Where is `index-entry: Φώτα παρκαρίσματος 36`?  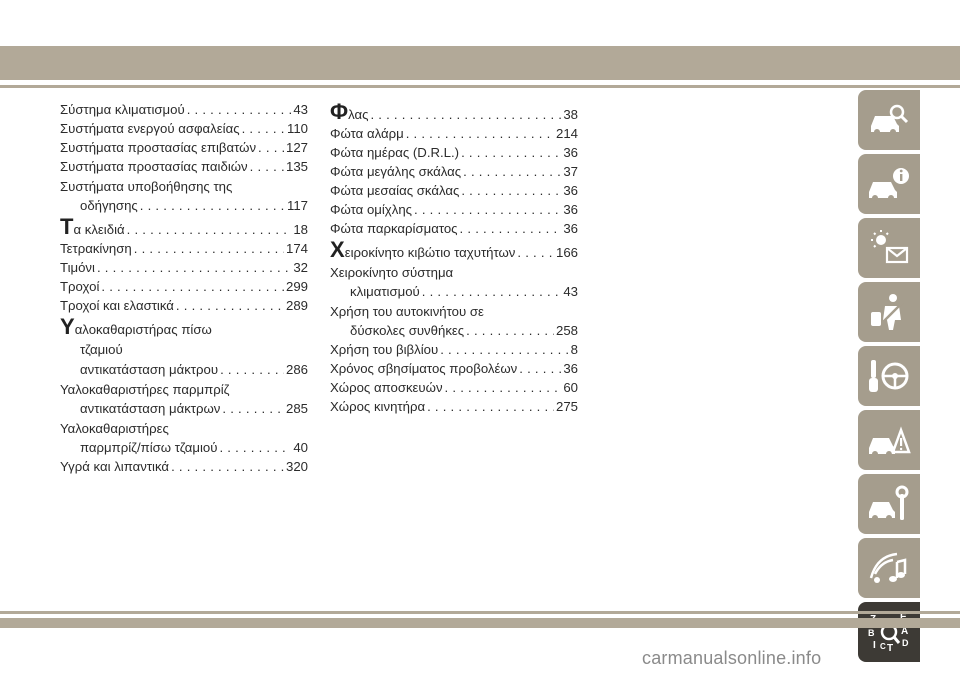
index-entry: Φώτα παρκαρίσματος 36 is located at coordinates (454, 228).